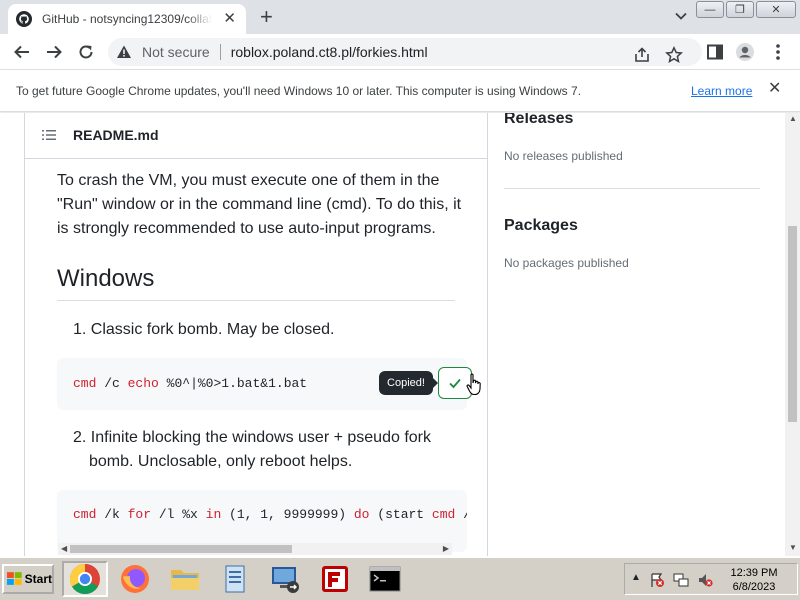 Image resolution: width=800 pixels, height=600 pixels. Describe the element at coordinates (86, 52) in the screenshot. I see `reload-icon` at that location.